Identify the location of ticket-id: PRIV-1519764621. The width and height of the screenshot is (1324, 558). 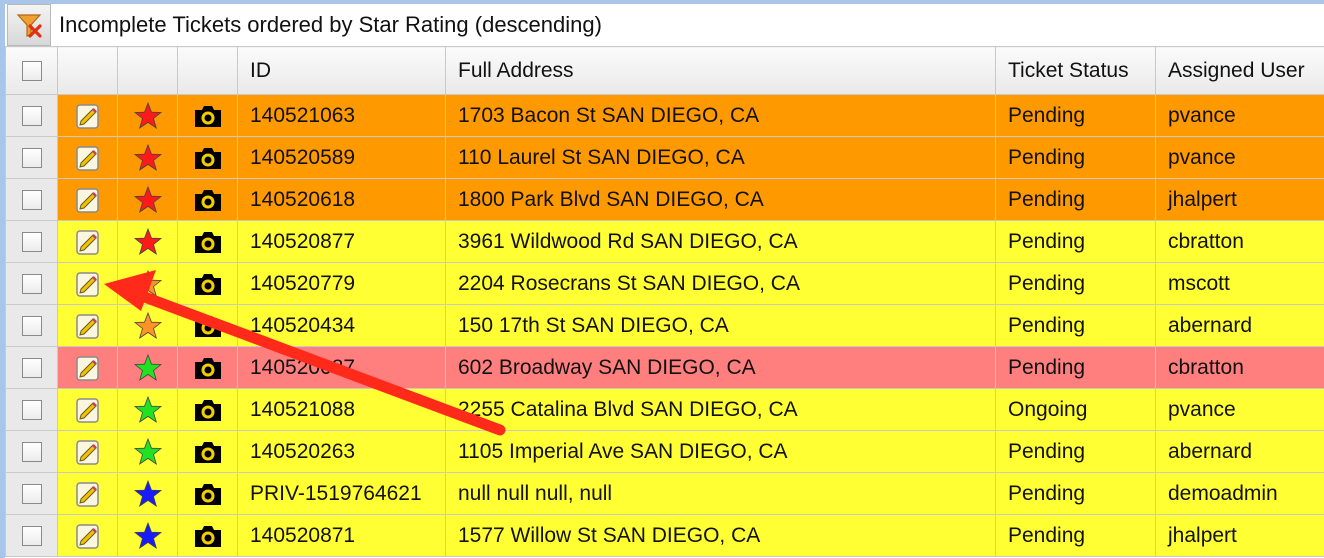
(341, 493).